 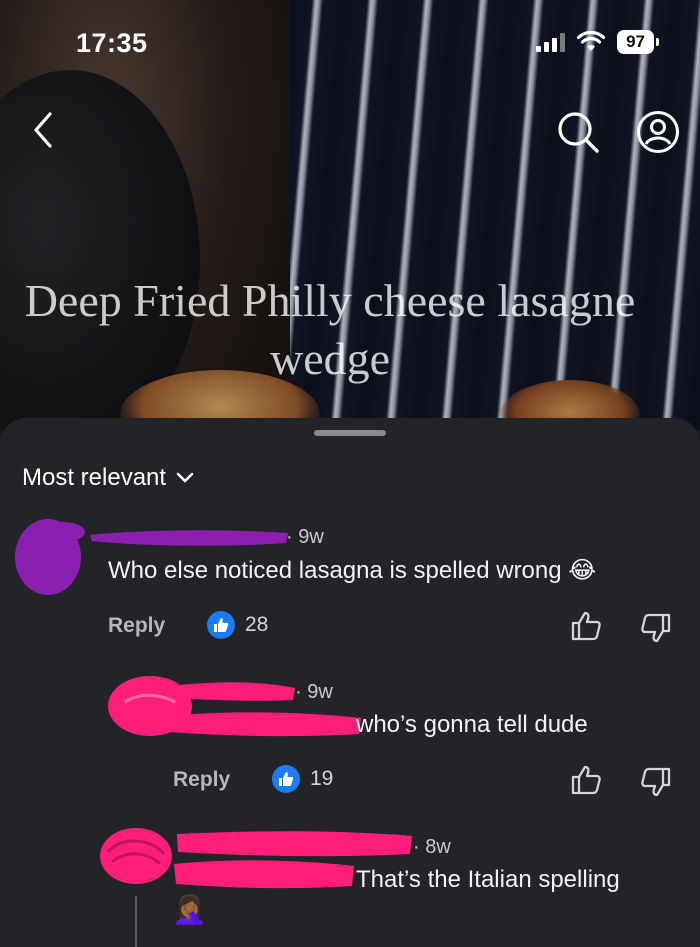 I want to click on like-count-number: 19, so click(x=322, y=778).